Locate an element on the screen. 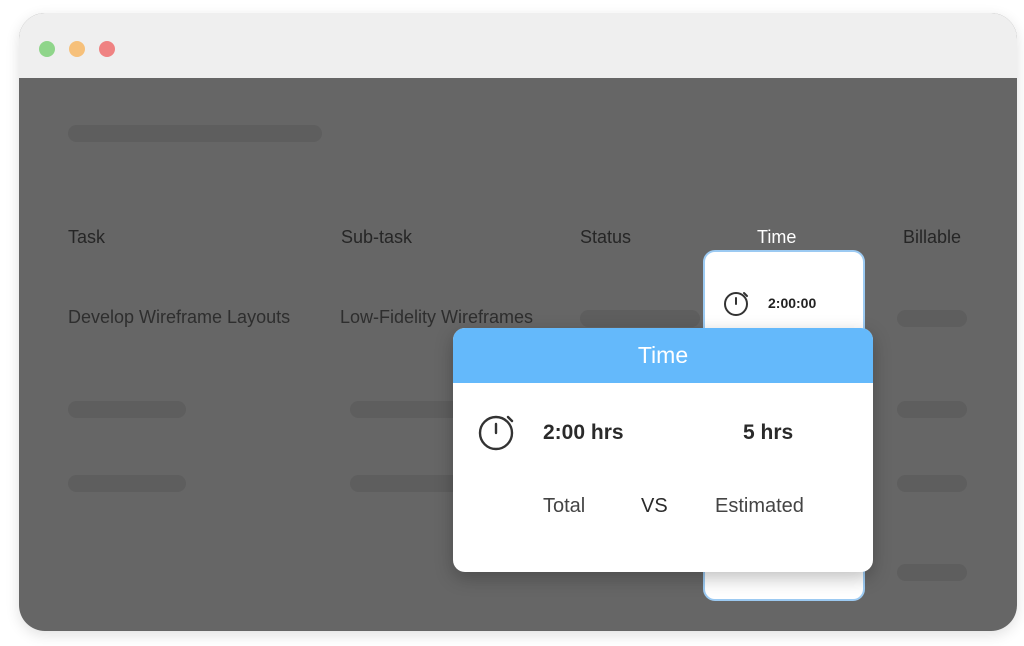 This screenshot has height=646, width=1024. title-placeholder is located at coordinates (195, 133).